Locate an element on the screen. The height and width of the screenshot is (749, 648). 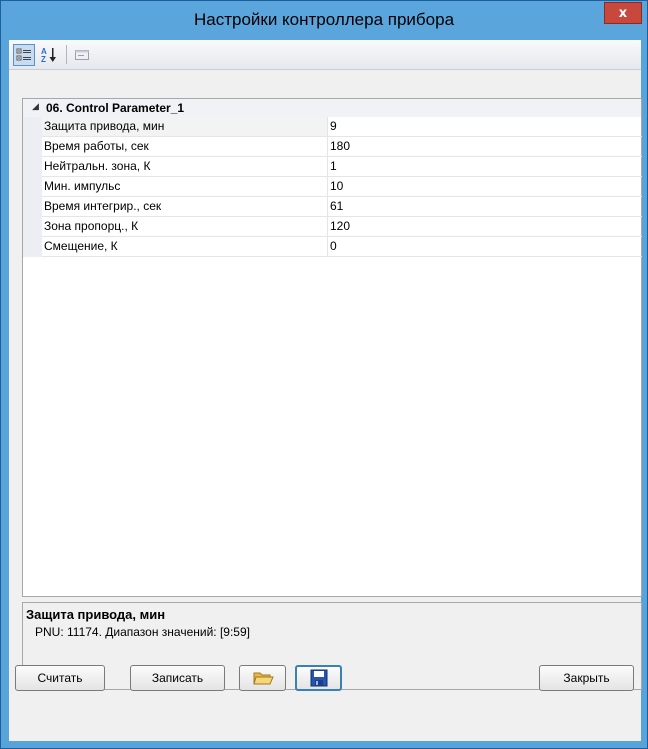
property-row: Мин. импульс 10 is located at coordinates (332, 187).